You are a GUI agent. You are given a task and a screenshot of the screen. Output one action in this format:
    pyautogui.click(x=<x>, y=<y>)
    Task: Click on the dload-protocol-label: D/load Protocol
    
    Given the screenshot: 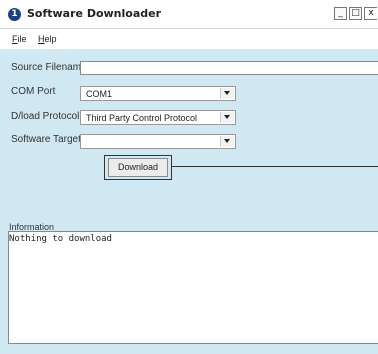 What is the action you would take?
    pyautogui.click(x=45, y=116)
    